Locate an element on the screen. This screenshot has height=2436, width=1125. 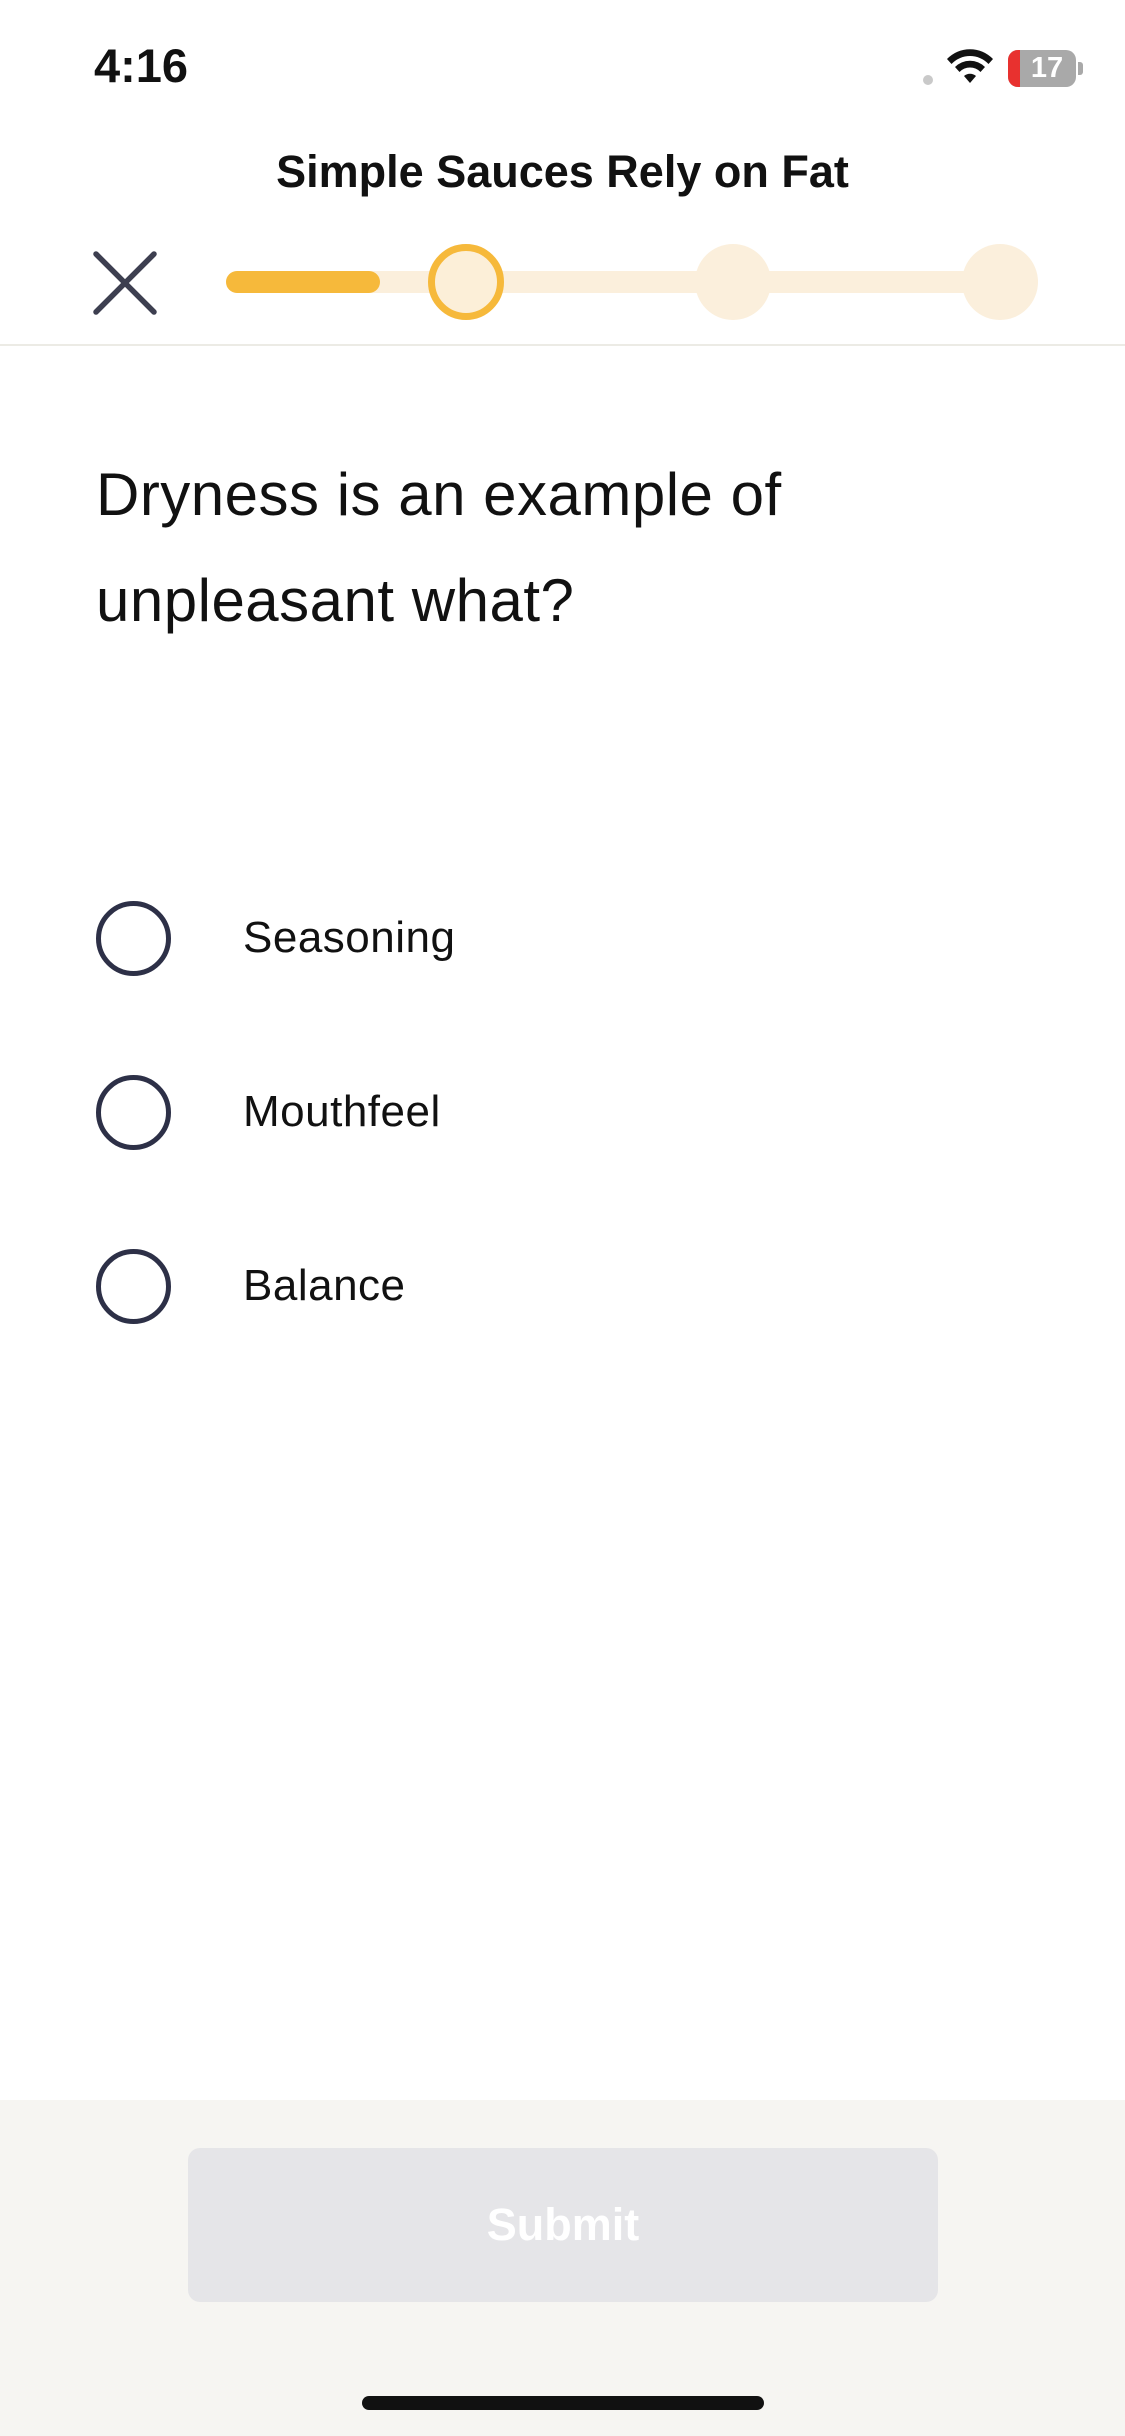
lesson-progress-bar is located at coordinates (632, 283).